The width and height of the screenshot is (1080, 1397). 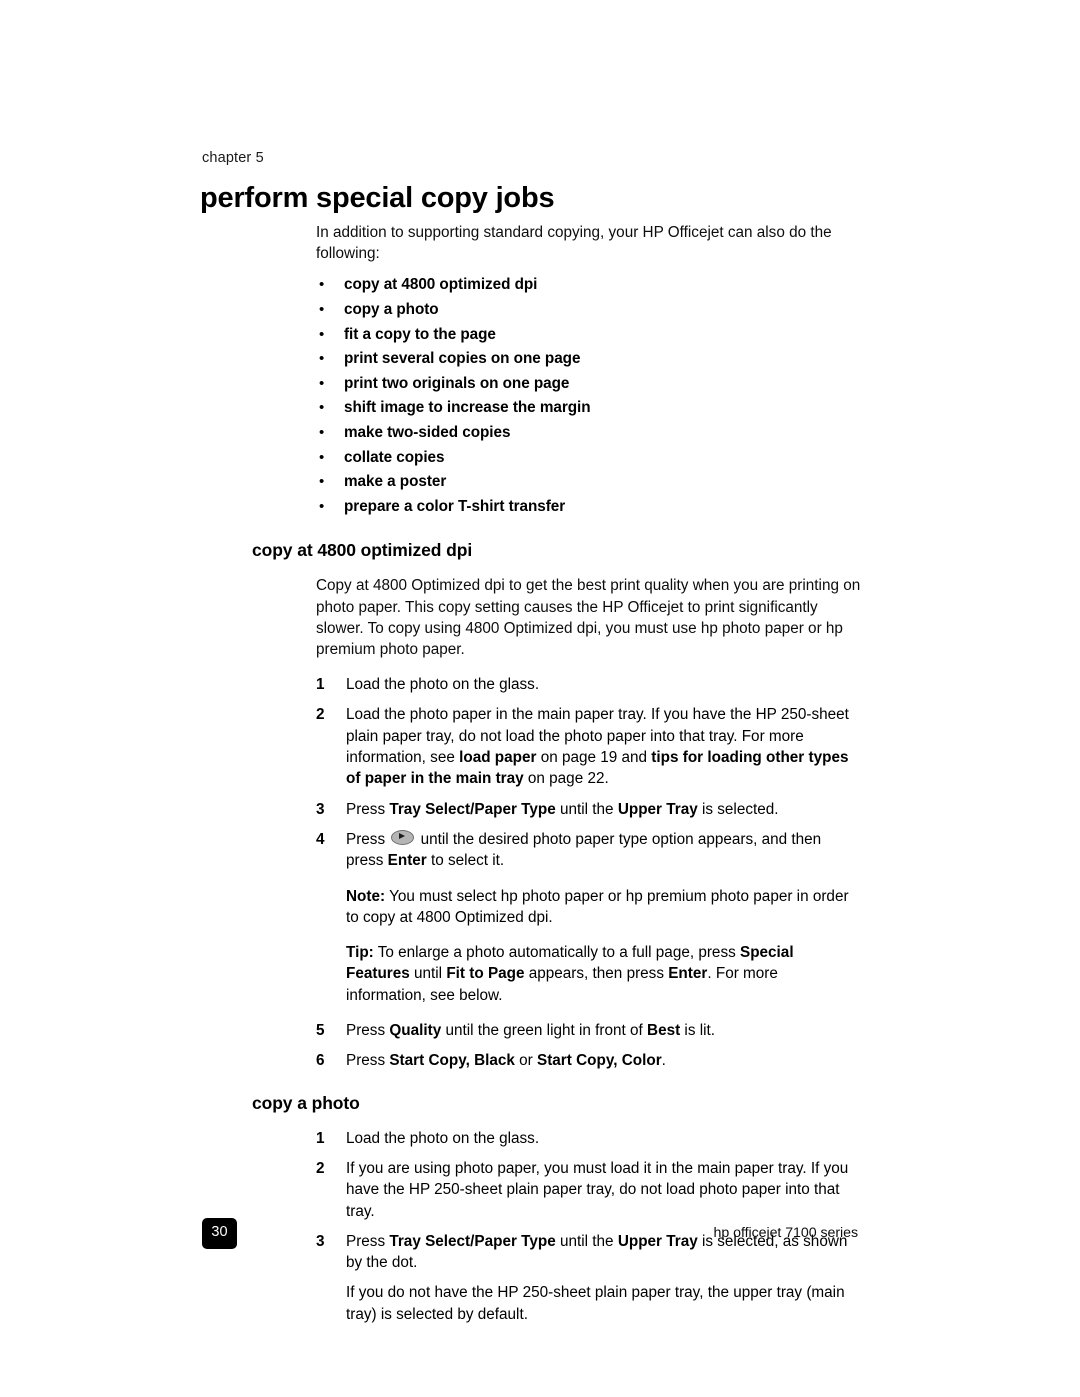 What do you see at coordinates (699, 285) in the screenshot?
I see `list-item: • copy at 4800 optimized dpi` at bounding box center [699, 285].